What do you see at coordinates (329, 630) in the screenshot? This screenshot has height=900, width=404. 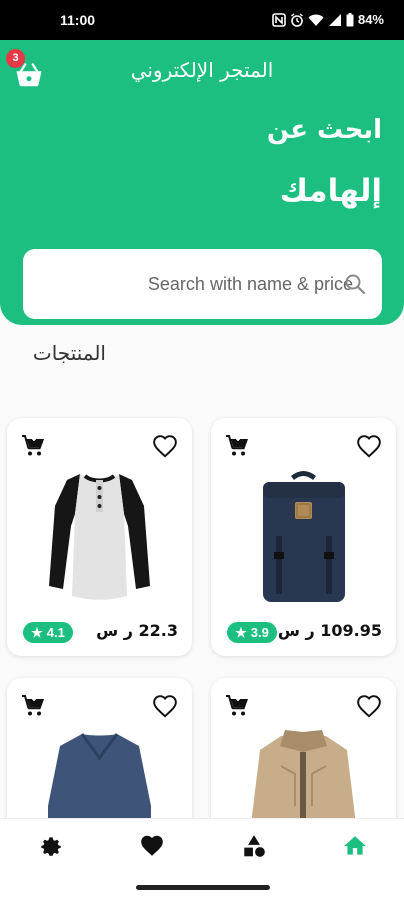 I see `product-price: 109.95 ر س` at bounding box center [329, 630].